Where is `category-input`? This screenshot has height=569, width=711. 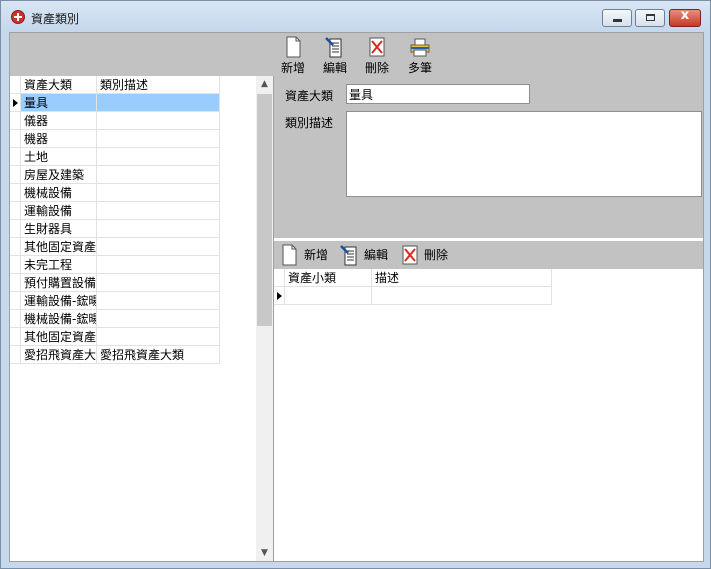 category-input is located at coordinates (438, 94).